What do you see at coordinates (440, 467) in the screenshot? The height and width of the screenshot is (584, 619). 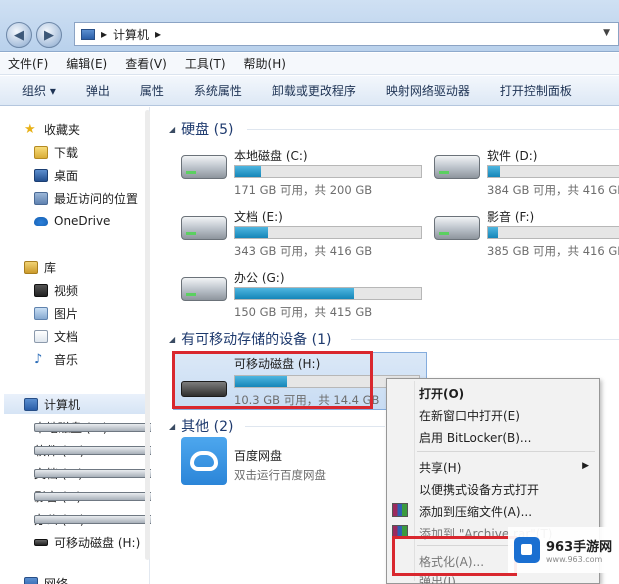 I see `menu-item-share: 共享(H)` at bounding box center [440, 467].